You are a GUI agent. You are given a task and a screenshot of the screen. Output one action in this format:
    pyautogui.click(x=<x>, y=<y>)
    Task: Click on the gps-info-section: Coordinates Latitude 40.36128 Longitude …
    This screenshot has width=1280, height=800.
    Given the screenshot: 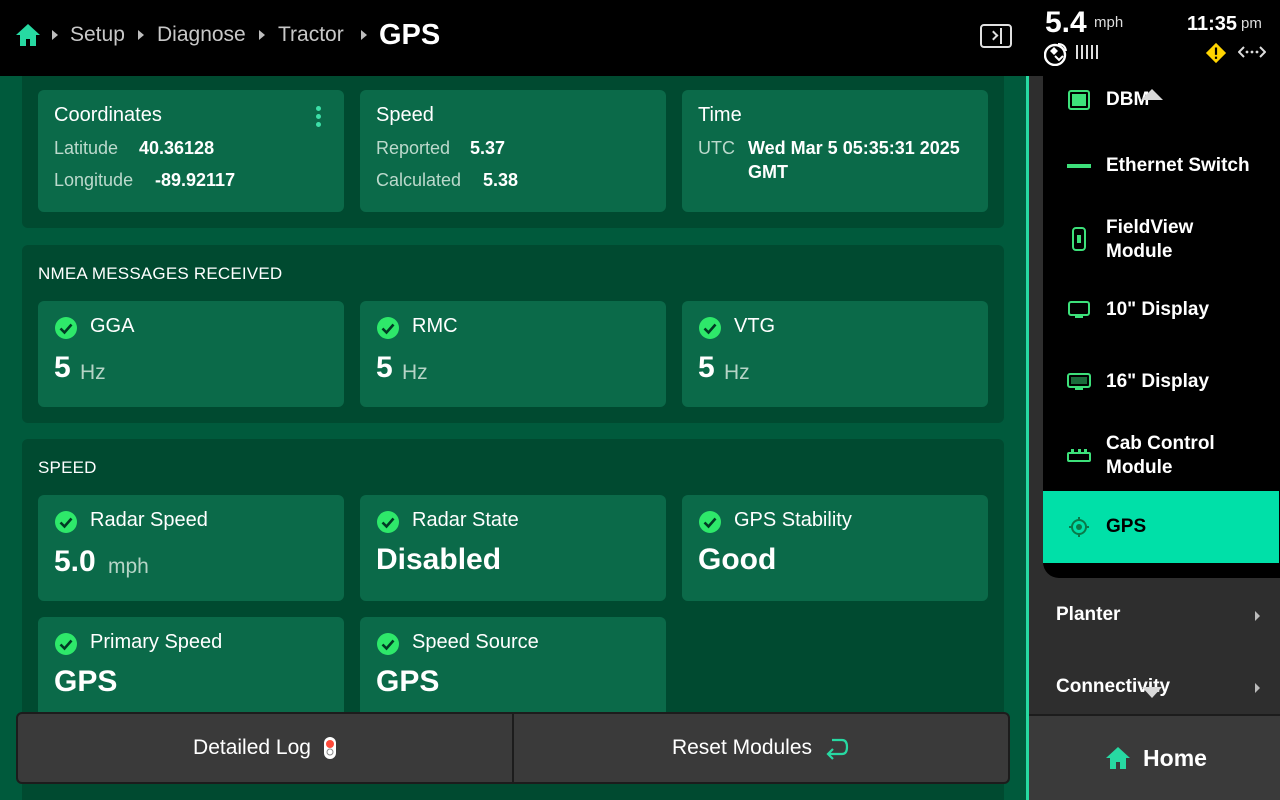 What is the action you would take?
    pyautogui.click(x=513, y=152)
    